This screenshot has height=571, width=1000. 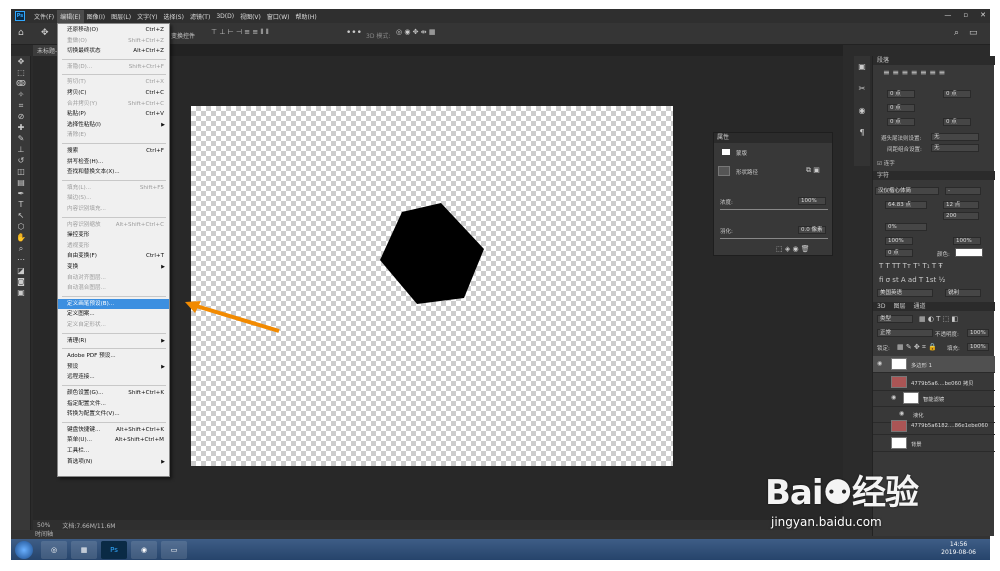 I want to click on text-style-icons: T T TT Tт T¹ T₁ T Ŧ, so click(x=911, y=266).